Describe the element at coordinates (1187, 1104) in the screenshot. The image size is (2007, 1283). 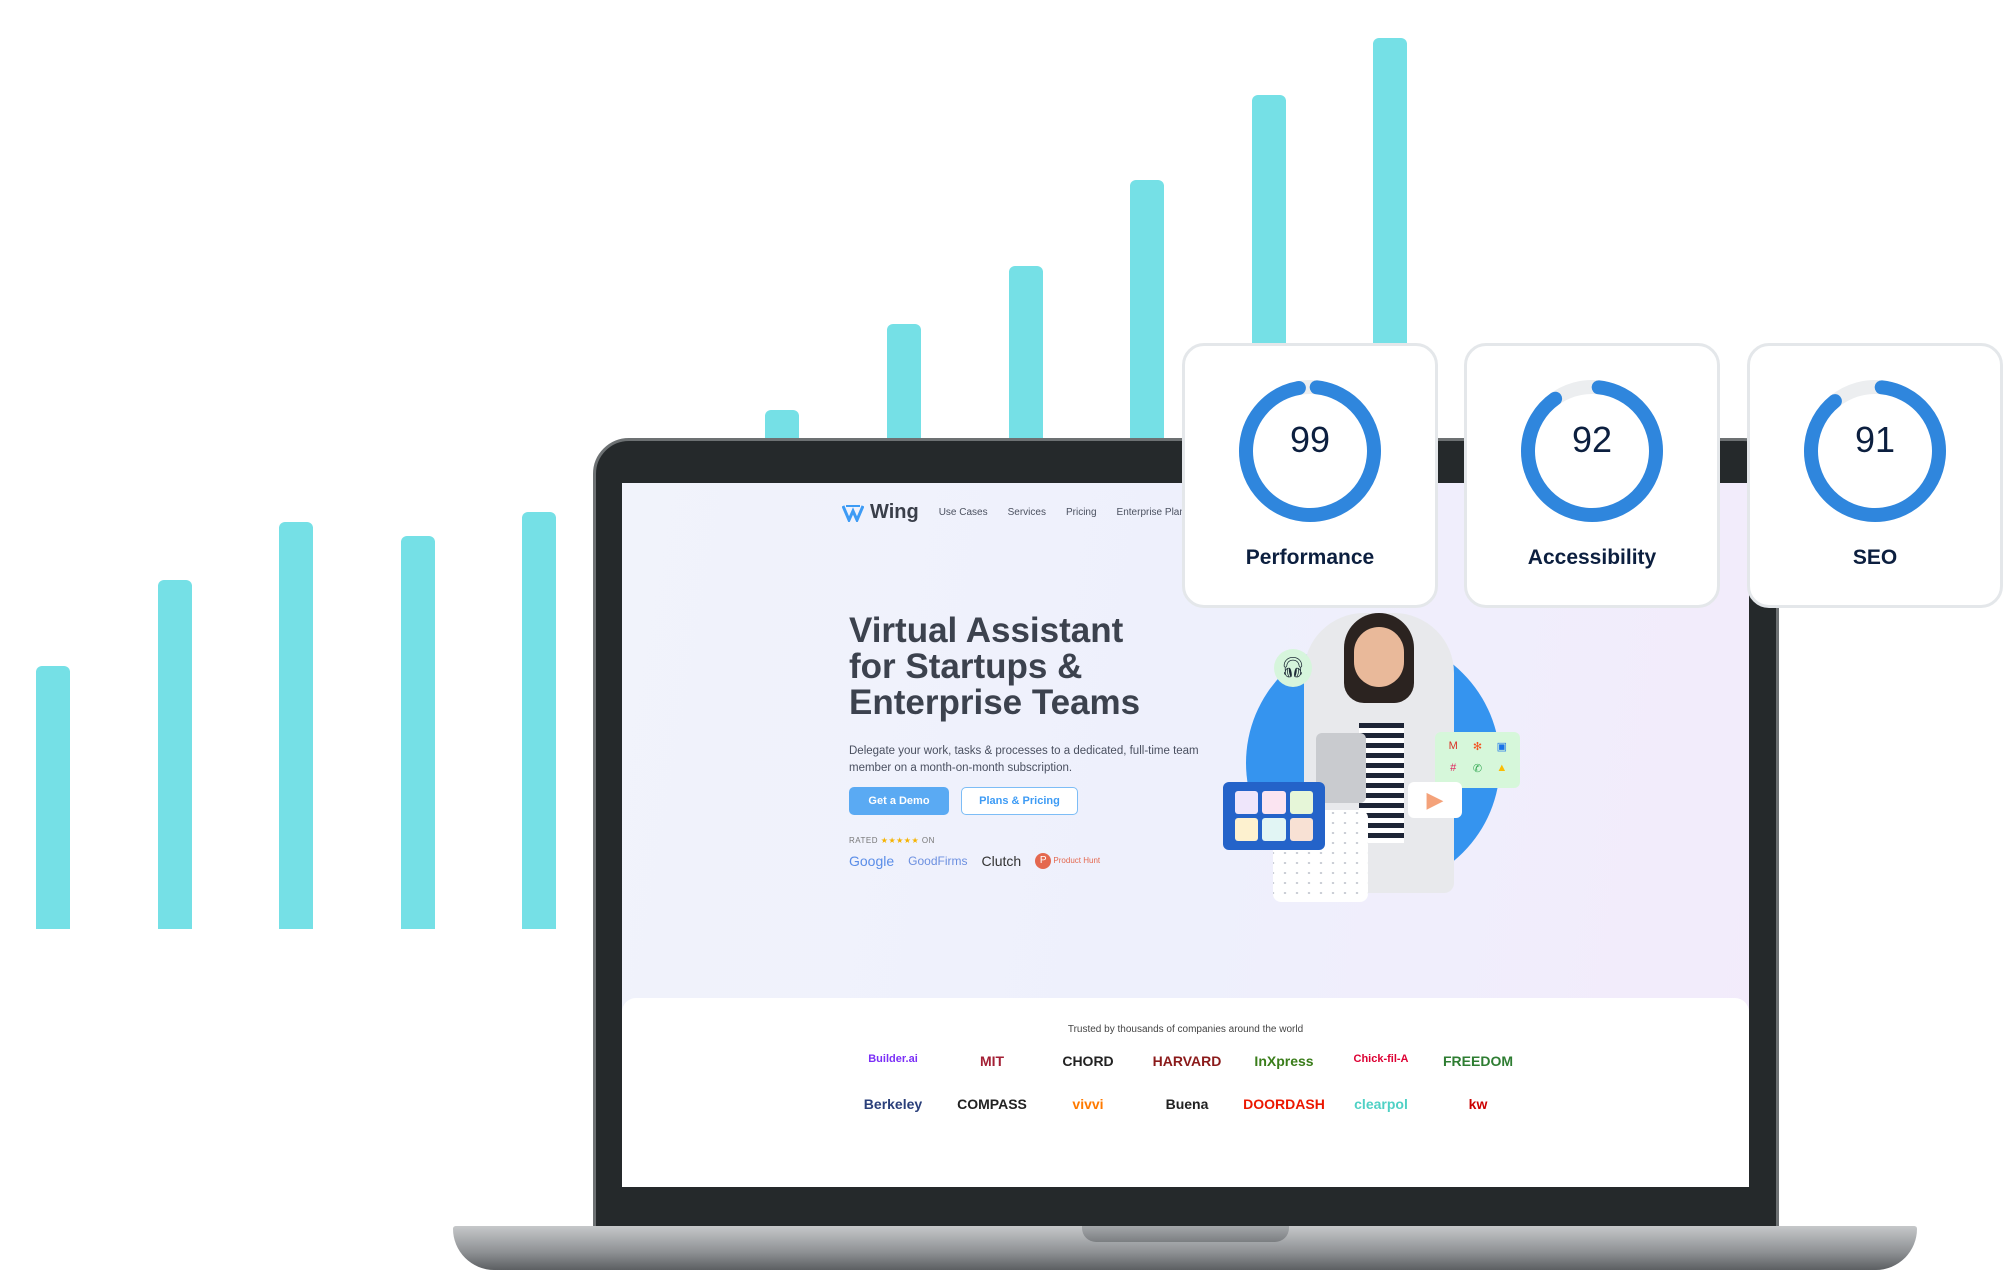
I see `company-logo: Buena` at that location.